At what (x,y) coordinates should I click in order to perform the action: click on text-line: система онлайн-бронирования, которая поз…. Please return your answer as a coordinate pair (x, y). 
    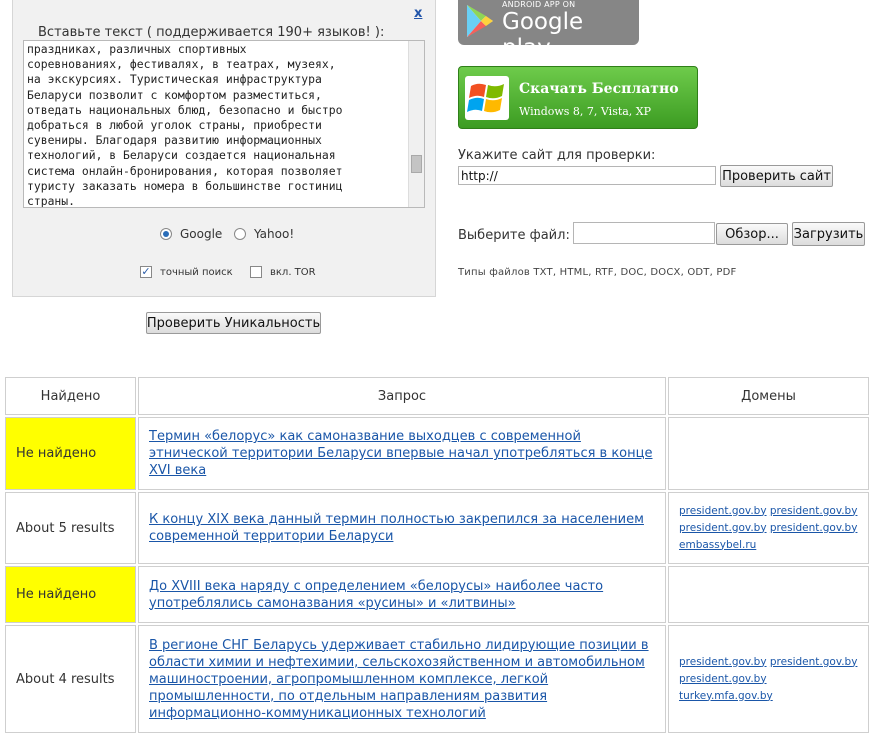
    Looking at the image, I should click on (185, 170).